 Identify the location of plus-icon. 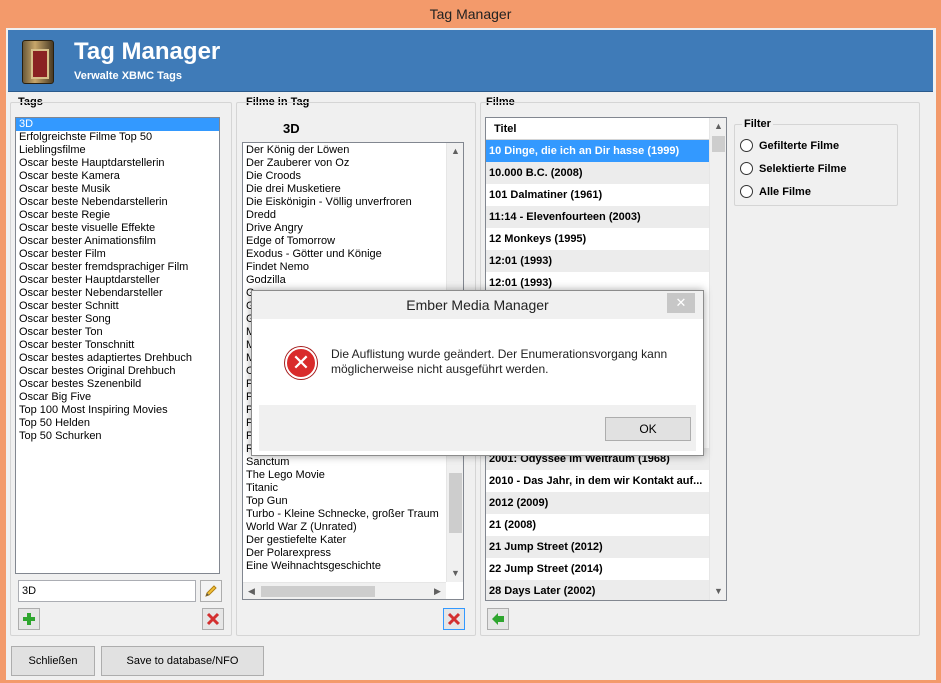
(29, 619).